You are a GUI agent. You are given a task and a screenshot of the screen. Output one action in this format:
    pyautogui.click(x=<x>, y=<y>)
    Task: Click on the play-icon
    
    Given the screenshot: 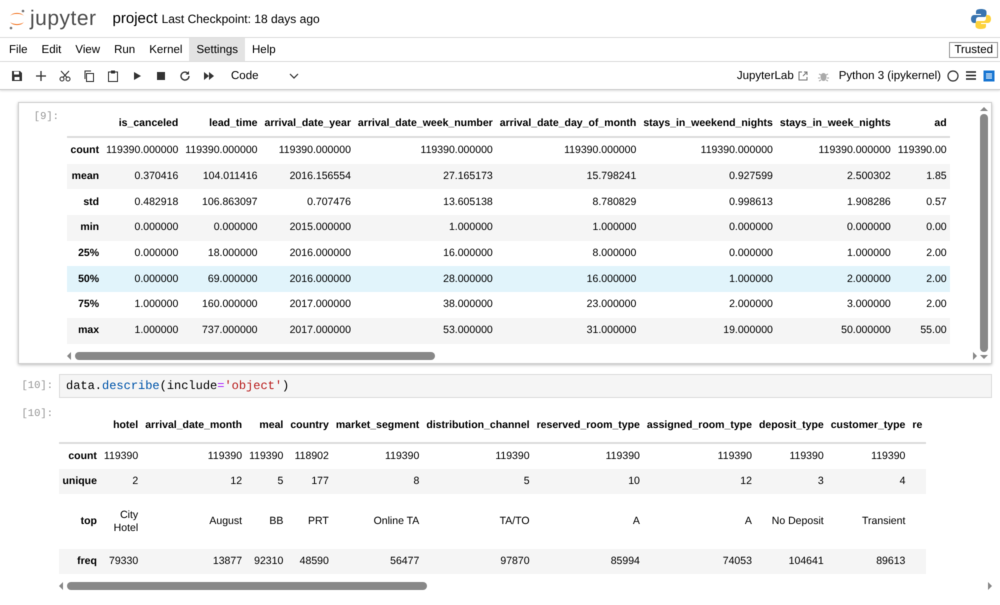 What is the action you would take?
    pyautogui.click(x=137, y=76)
    